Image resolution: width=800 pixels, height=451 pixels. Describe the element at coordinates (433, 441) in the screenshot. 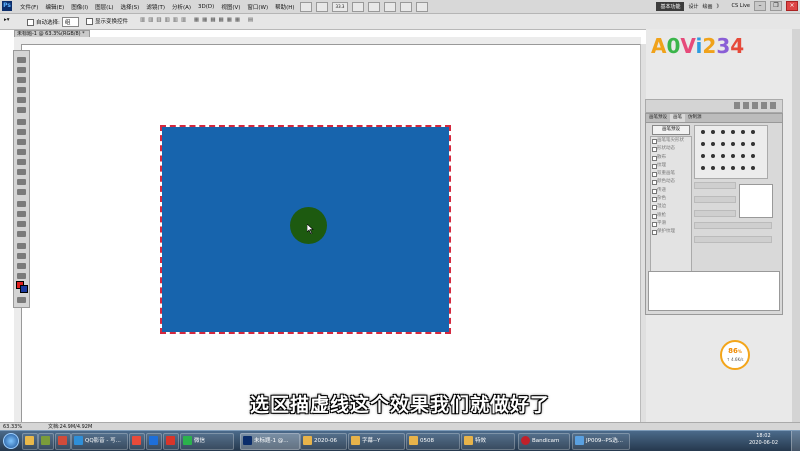

I see `taskbar-item-0508: 0508` at that location.